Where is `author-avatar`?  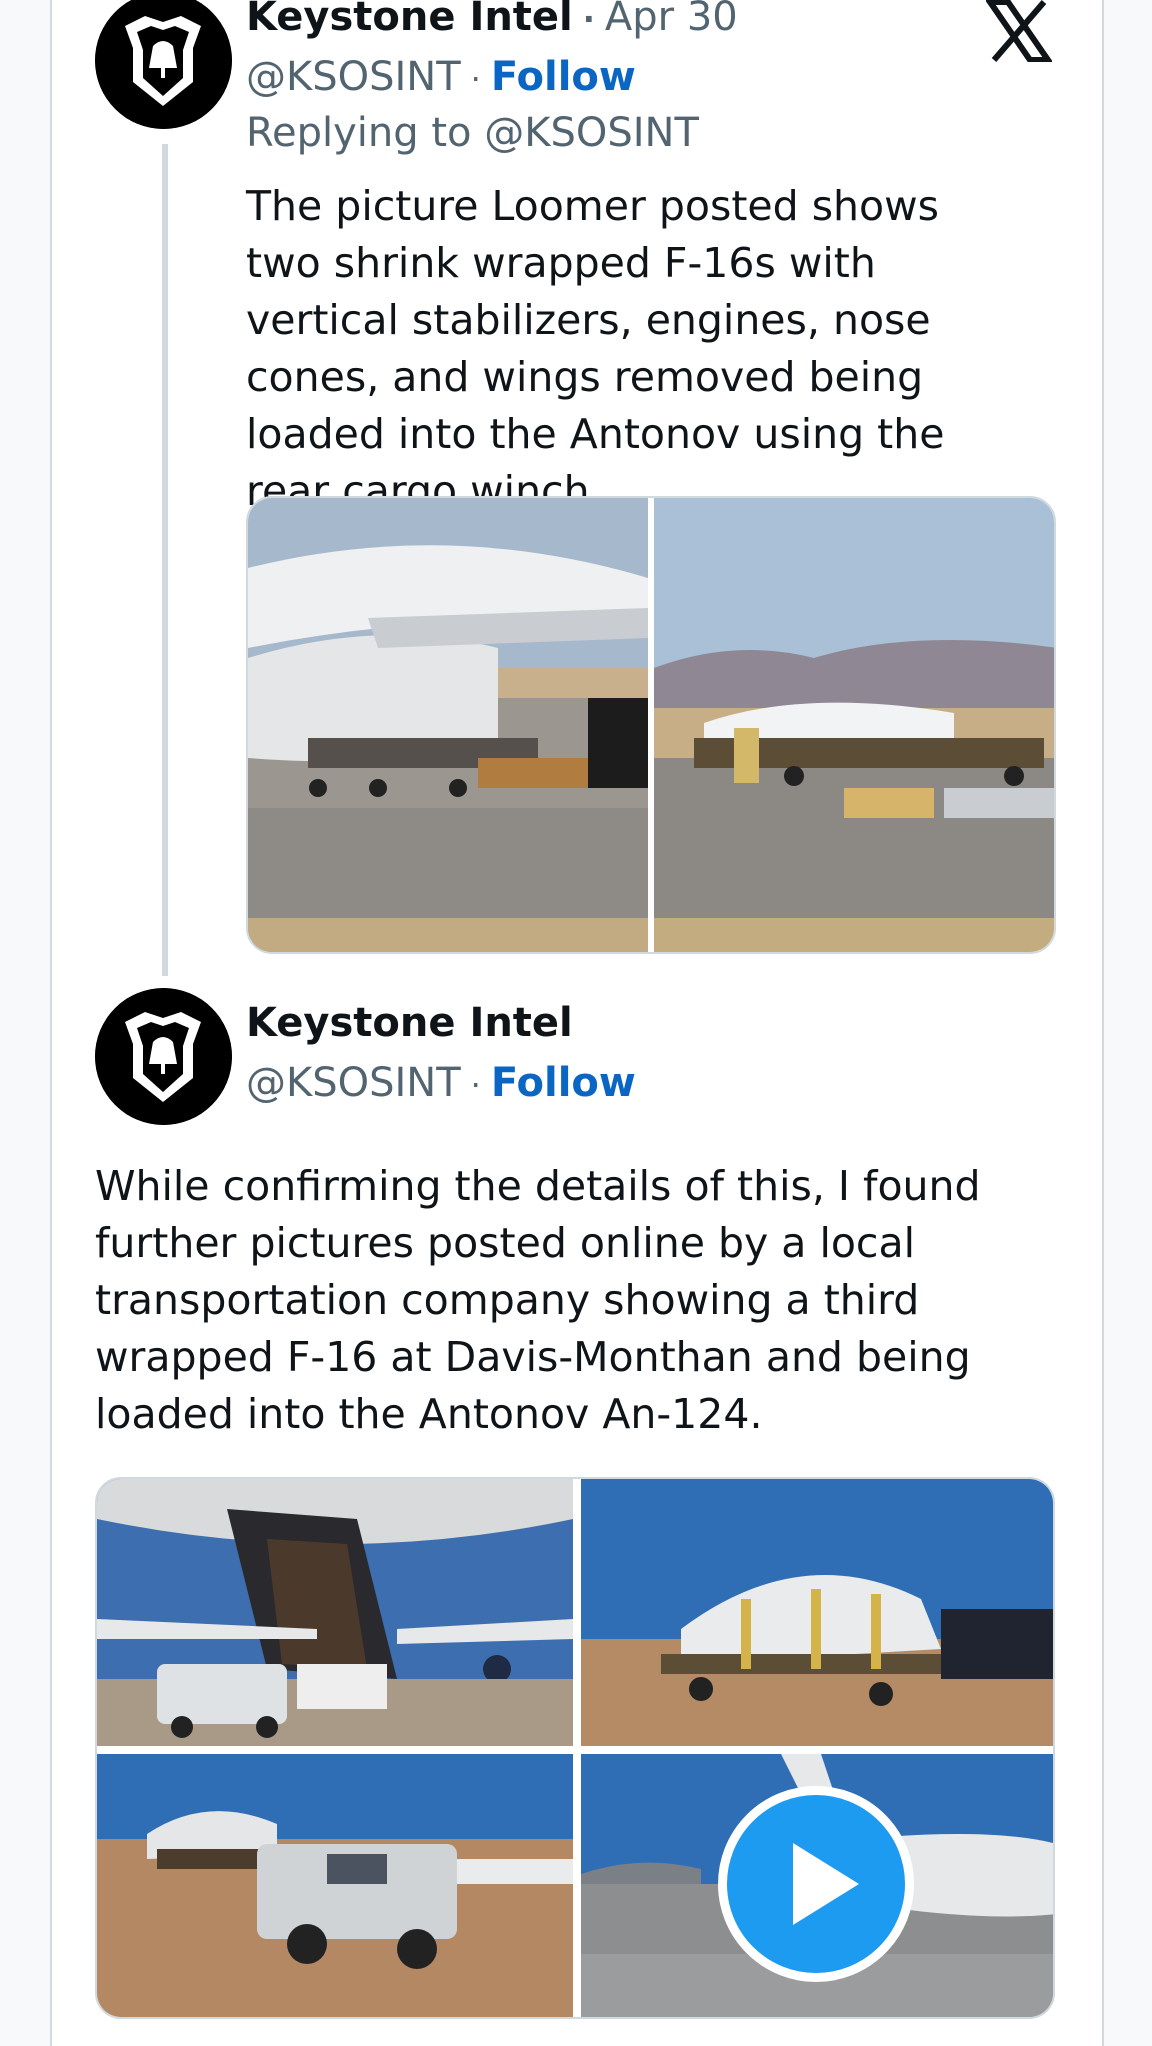
author-avatar is located at coordinates (163, 1056).